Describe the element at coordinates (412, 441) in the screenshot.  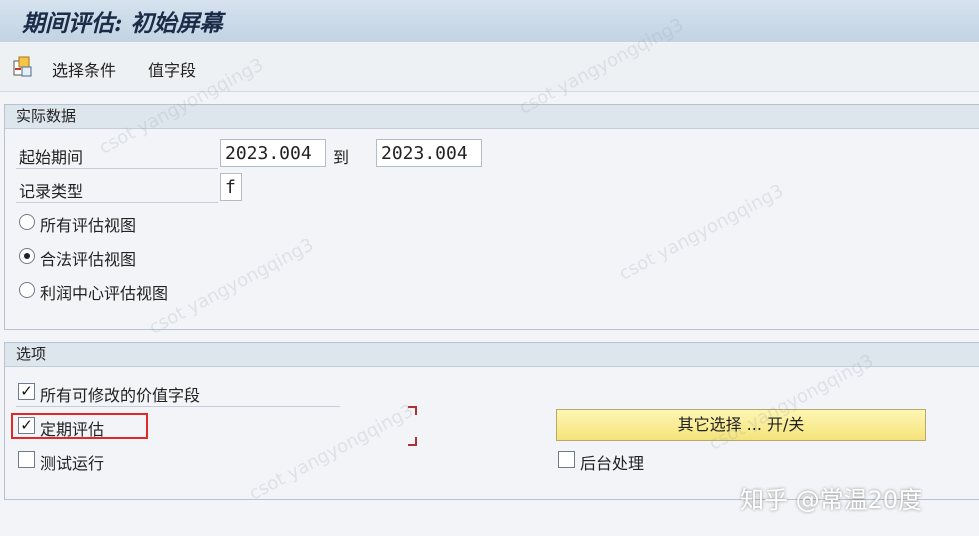
I see `focus-bracket-bottom` at that location.